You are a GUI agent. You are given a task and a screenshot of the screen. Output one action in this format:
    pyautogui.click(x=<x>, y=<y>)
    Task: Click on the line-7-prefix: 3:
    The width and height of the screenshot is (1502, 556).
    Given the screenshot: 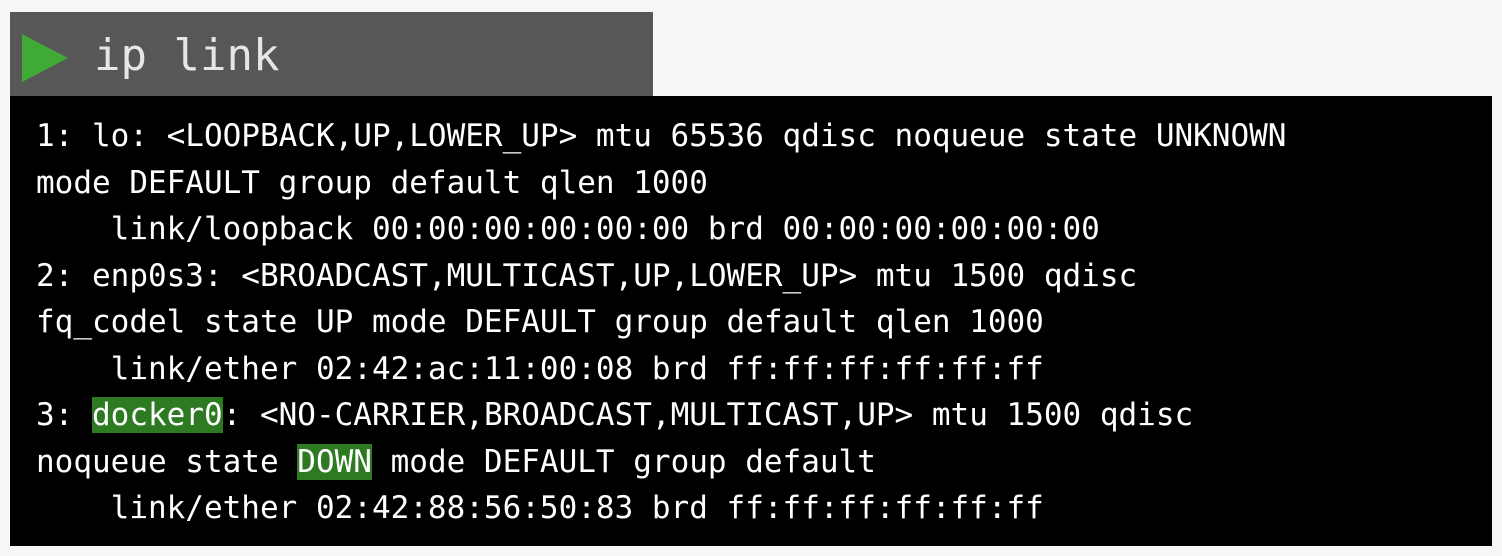 What is the action you would take?
    pyautogui.click(x=64, y=415)
    